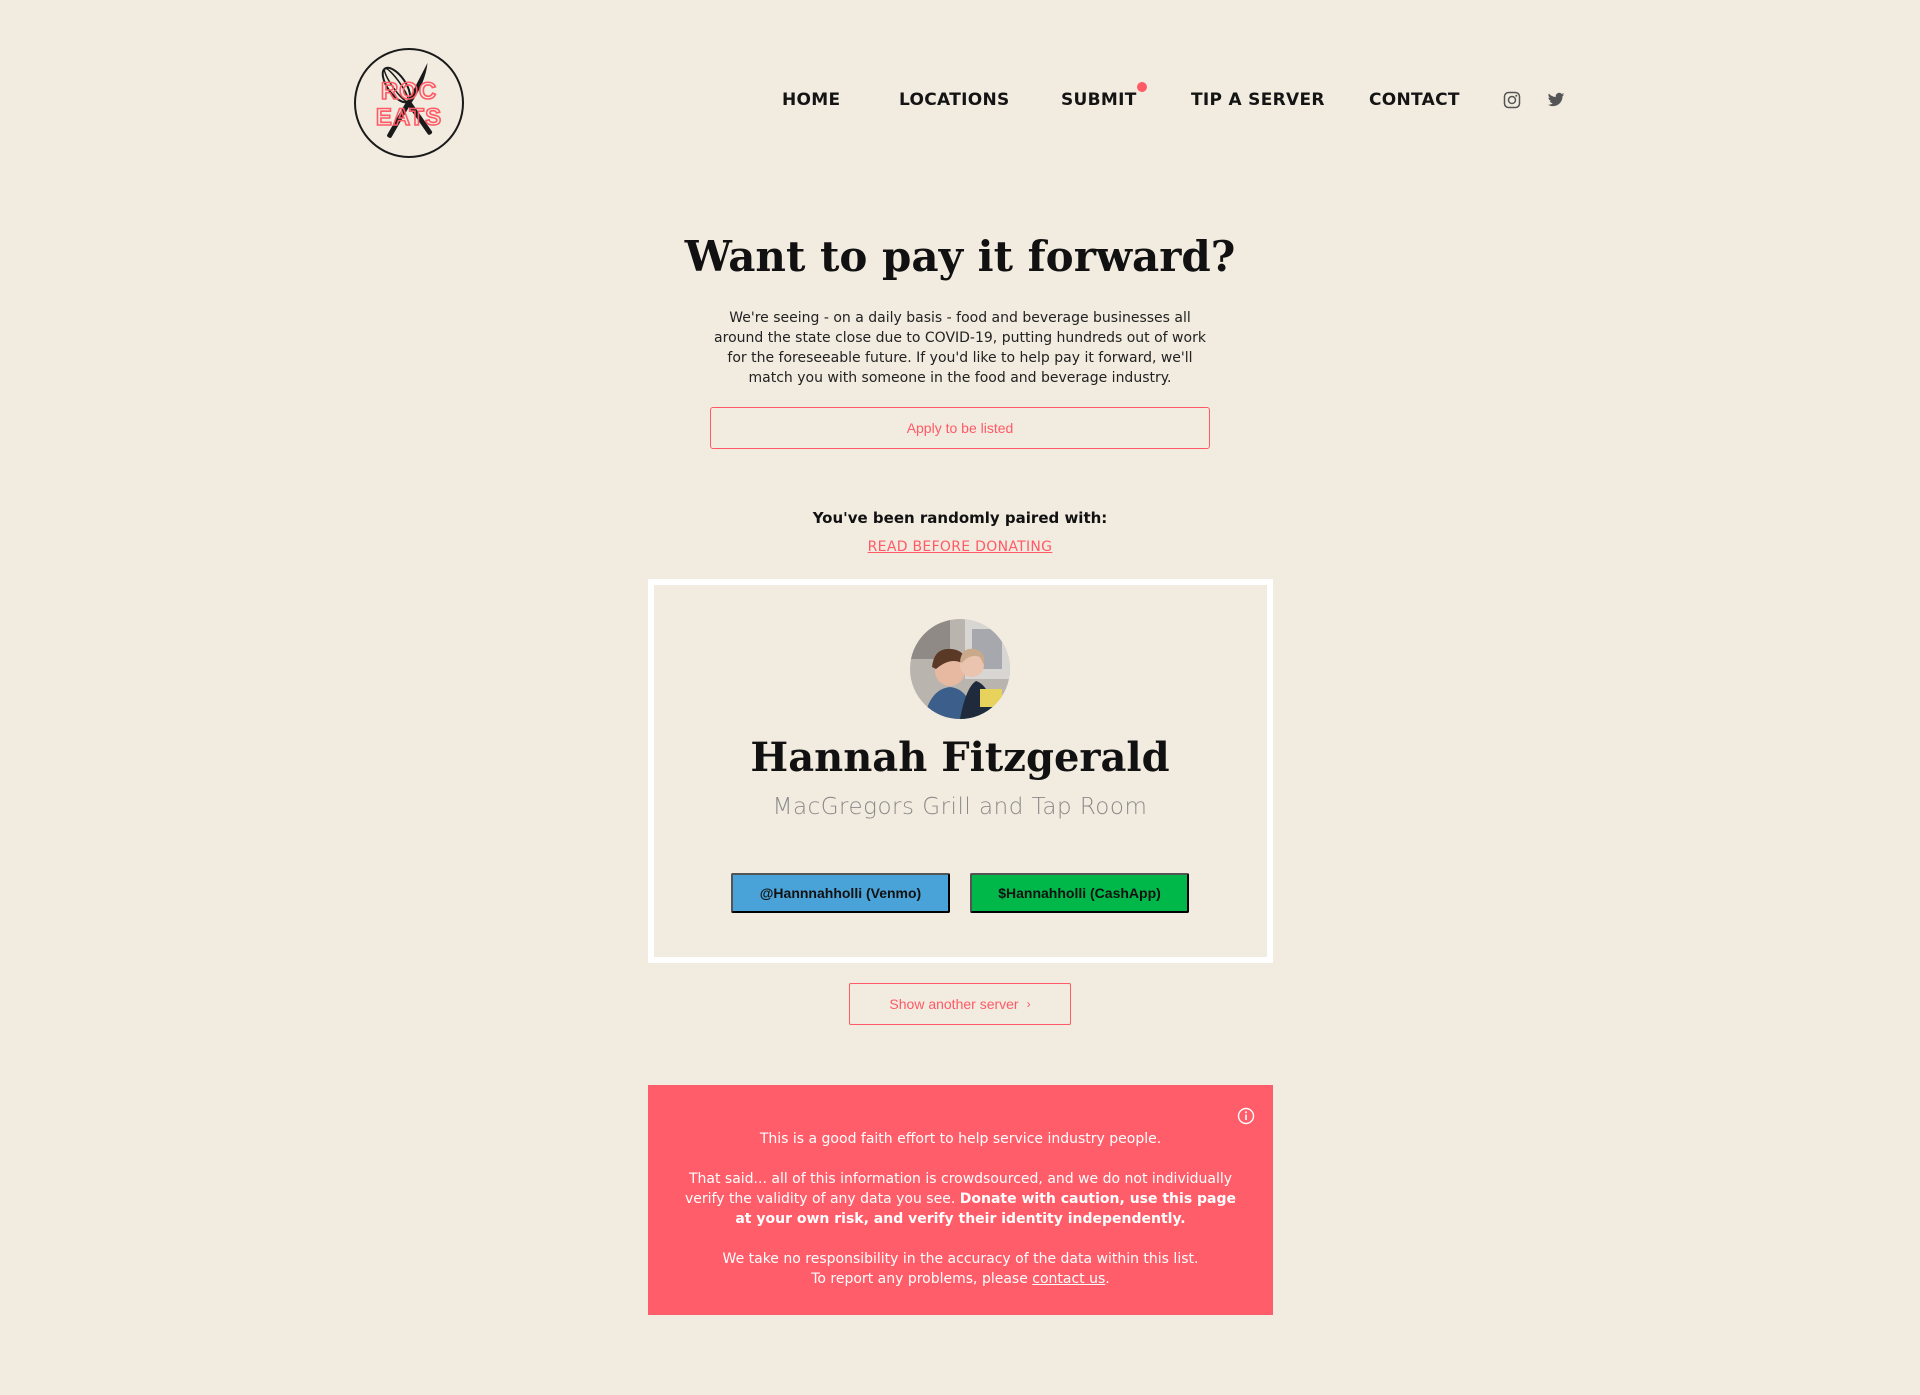 This screenshot has height=1395, width=1920. Describe the element at coordinates (1028, 1004) in the screenshot. I see `chevron-right-icon: ›` at that location.